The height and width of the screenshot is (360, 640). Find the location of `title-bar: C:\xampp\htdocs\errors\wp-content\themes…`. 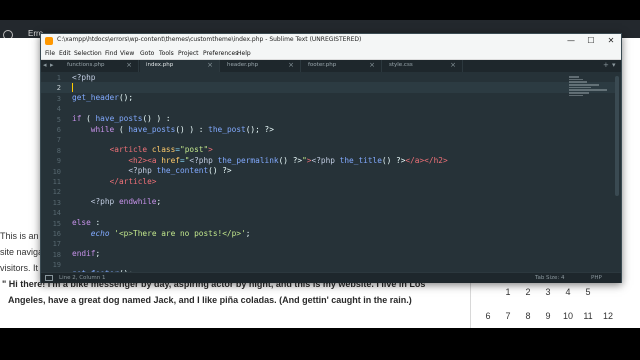

title-bar: C:\xampp\htdocs\errors\wp-content\themes… is located at coordinates (331, 41).